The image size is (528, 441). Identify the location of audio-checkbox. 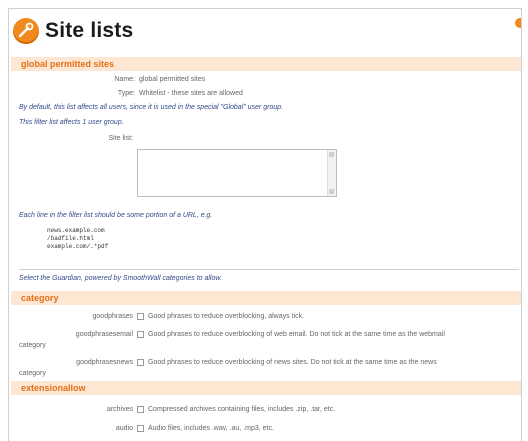
(140, 428).